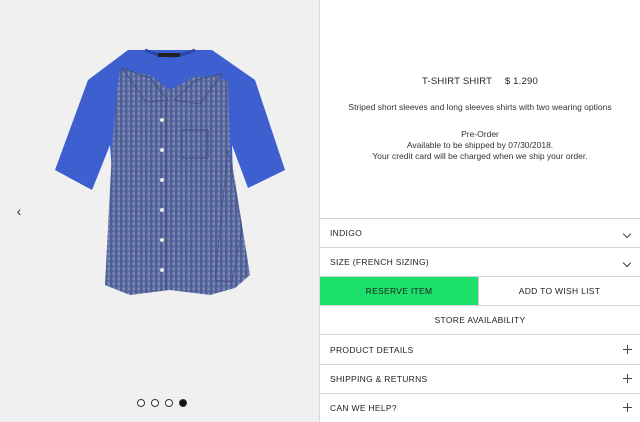 The image size is (640, 422). Describe the element at coordinates (521, 81) in the screenshot. I see `product-price: $ 1.290` at that location.